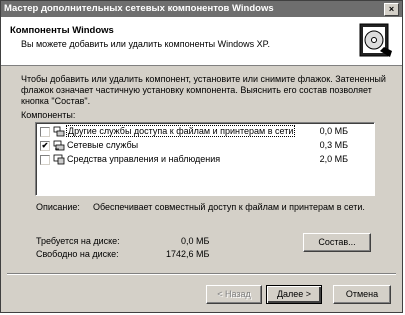 This screenshot has height=315, width=405. What do you see at coordinates (333, 131) in the screenshot?
I see `component-size: 0,0 МБ` at bounding box center [333, 131].